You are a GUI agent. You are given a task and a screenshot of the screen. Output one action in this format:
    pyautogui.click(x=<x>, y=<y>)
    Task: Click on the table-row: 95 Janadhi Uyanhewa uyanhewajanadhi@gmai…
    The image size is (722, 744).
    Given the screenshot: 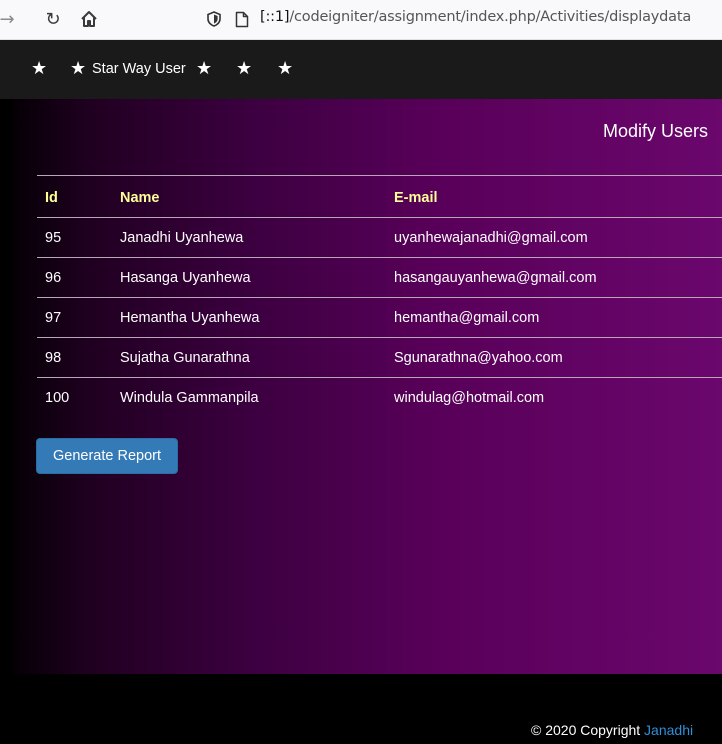 What is the action you would take?
    pyautogui.click(x=379, y=237)
    